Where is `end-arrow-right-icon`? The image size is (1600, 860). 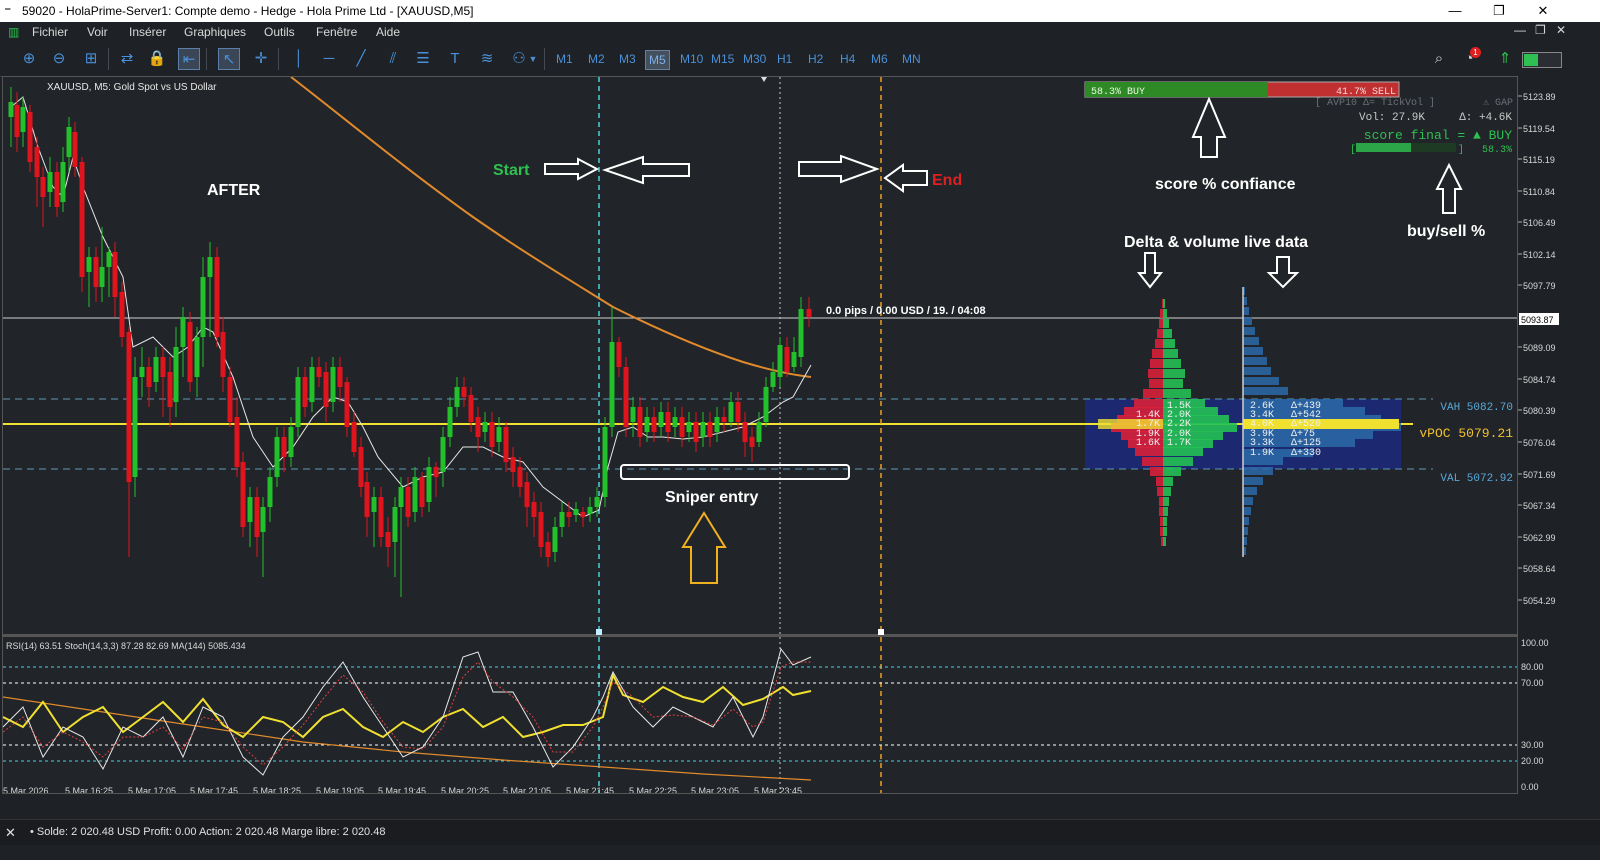
end-arrow-right-icon is located at coordinates (839, 169).